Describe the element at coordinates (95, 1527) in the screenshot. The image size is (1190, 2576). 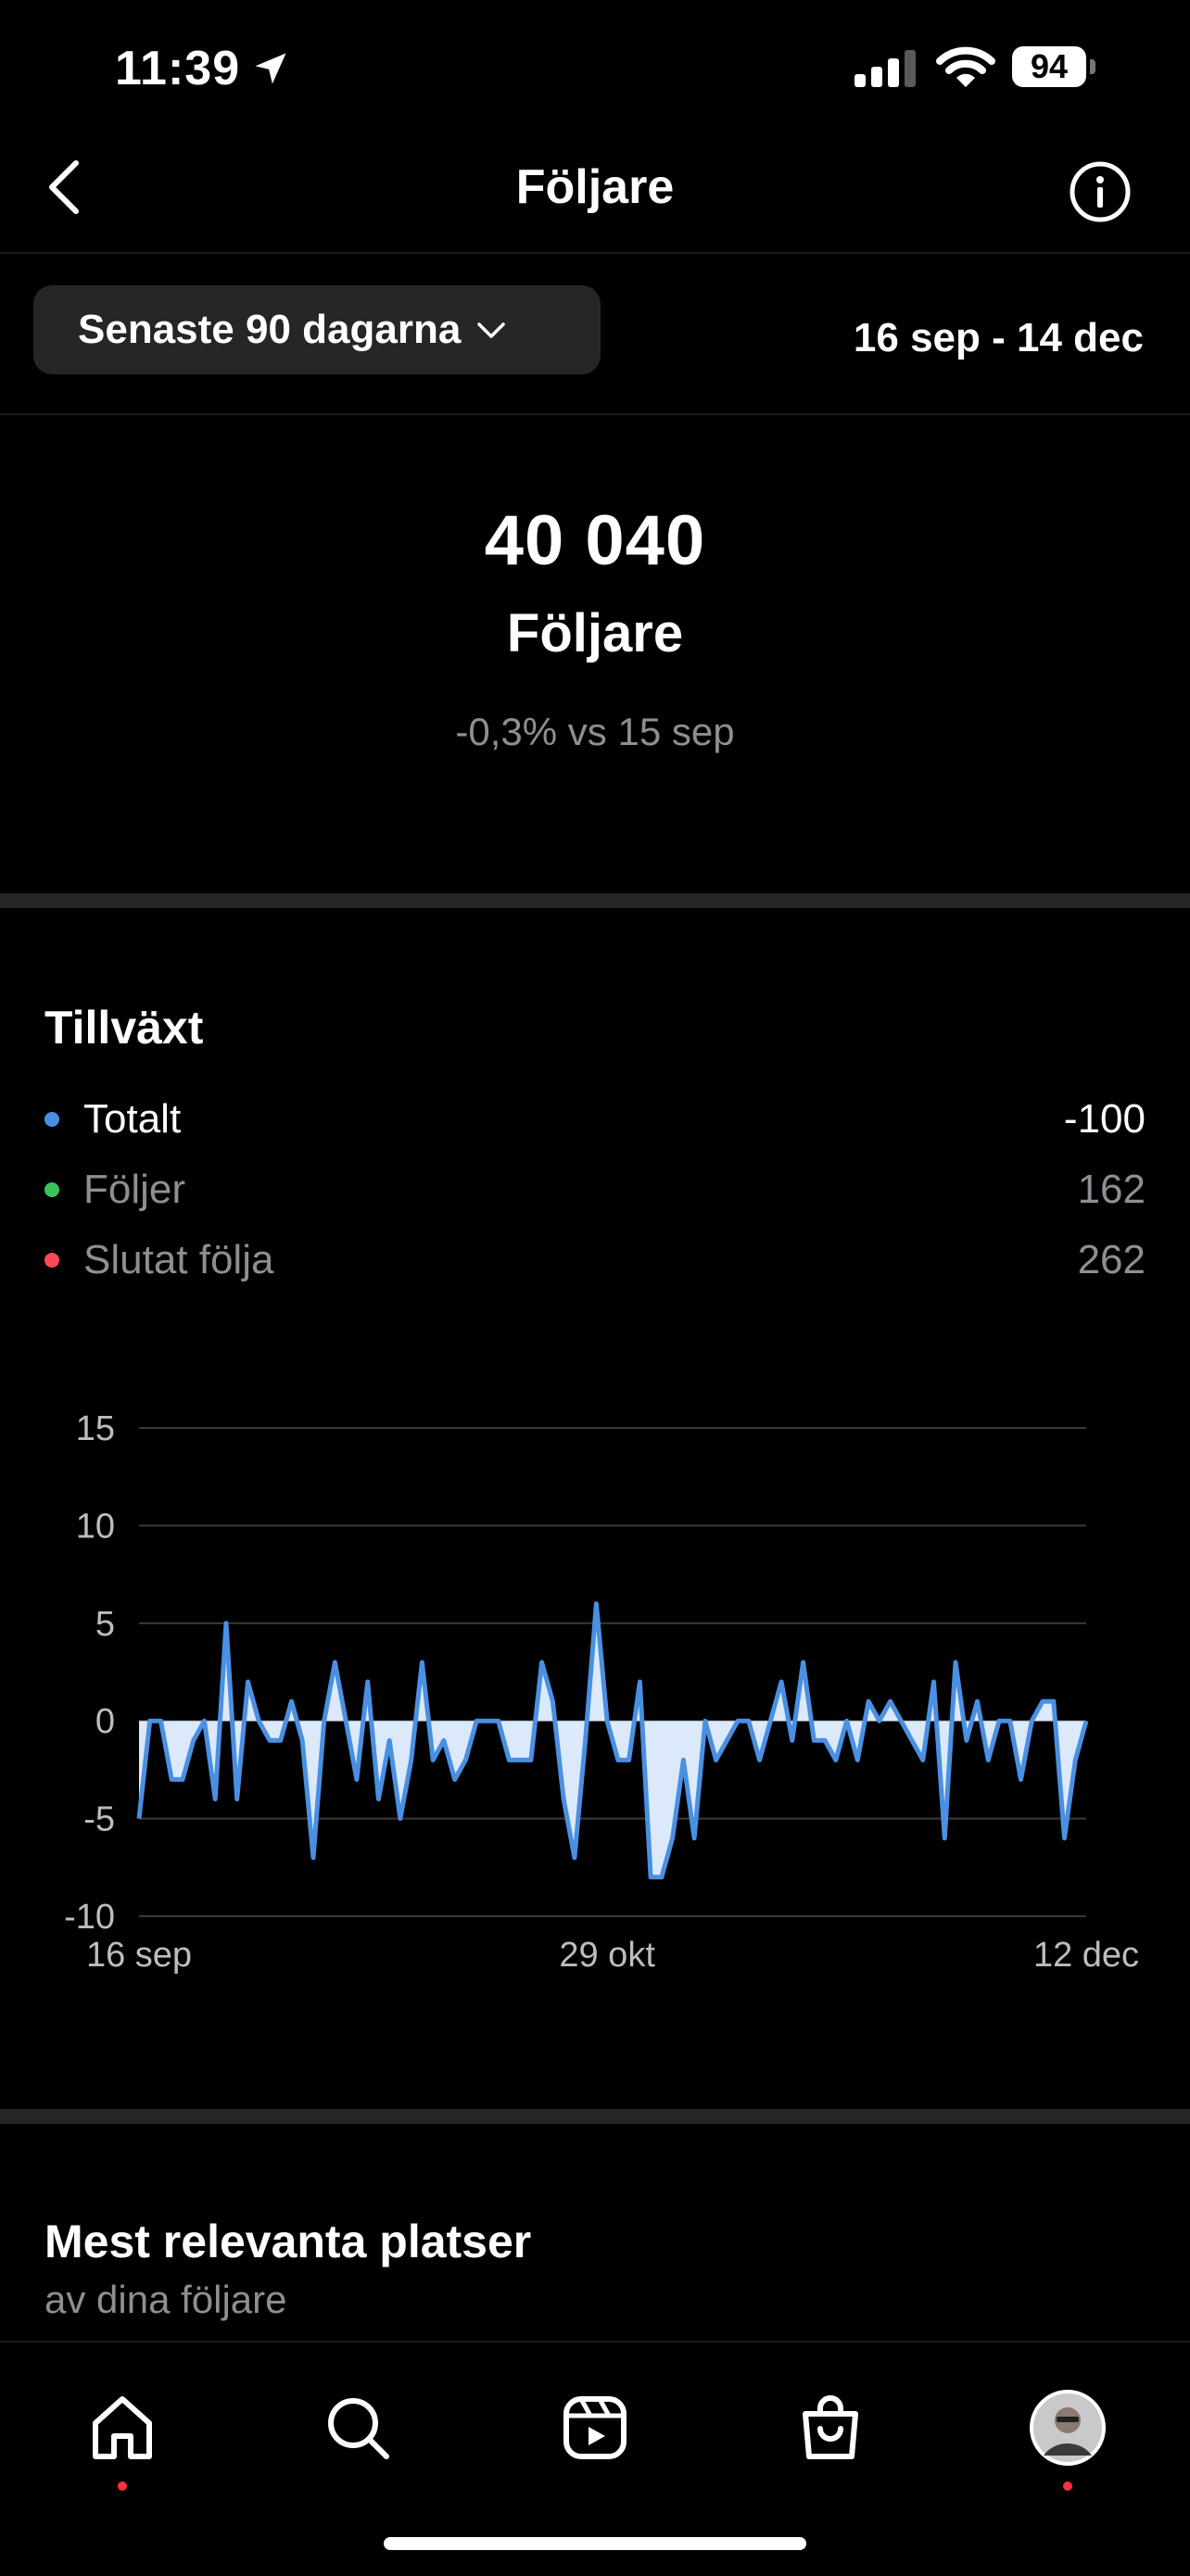
I see `y-tick-label: 10` at that location.